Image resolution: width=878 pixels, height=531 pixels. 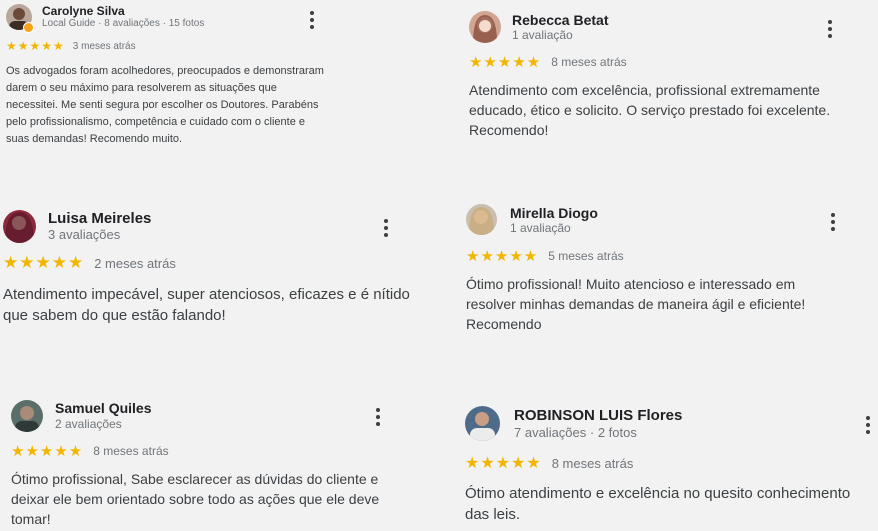 What do you see at coordinates (554, 213) in the screenshot?
I see `reviewer-name: Mirella Diogo` at bounding box center [554, 213].